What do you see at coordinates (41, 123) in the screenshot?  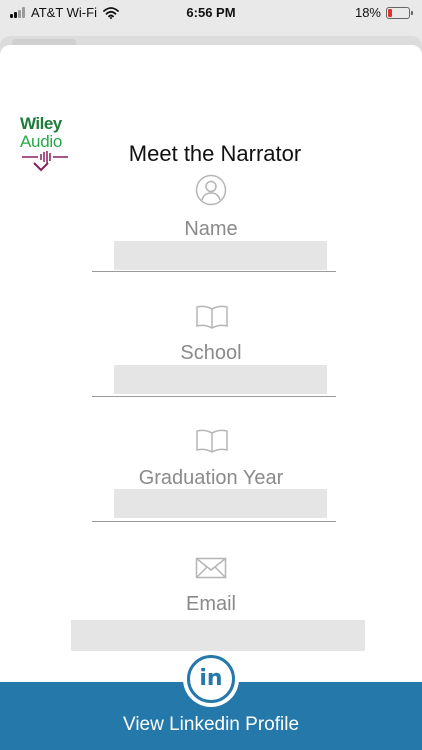 I see `logo-wiley-text: Wiley` at bounding box center [41, 123].